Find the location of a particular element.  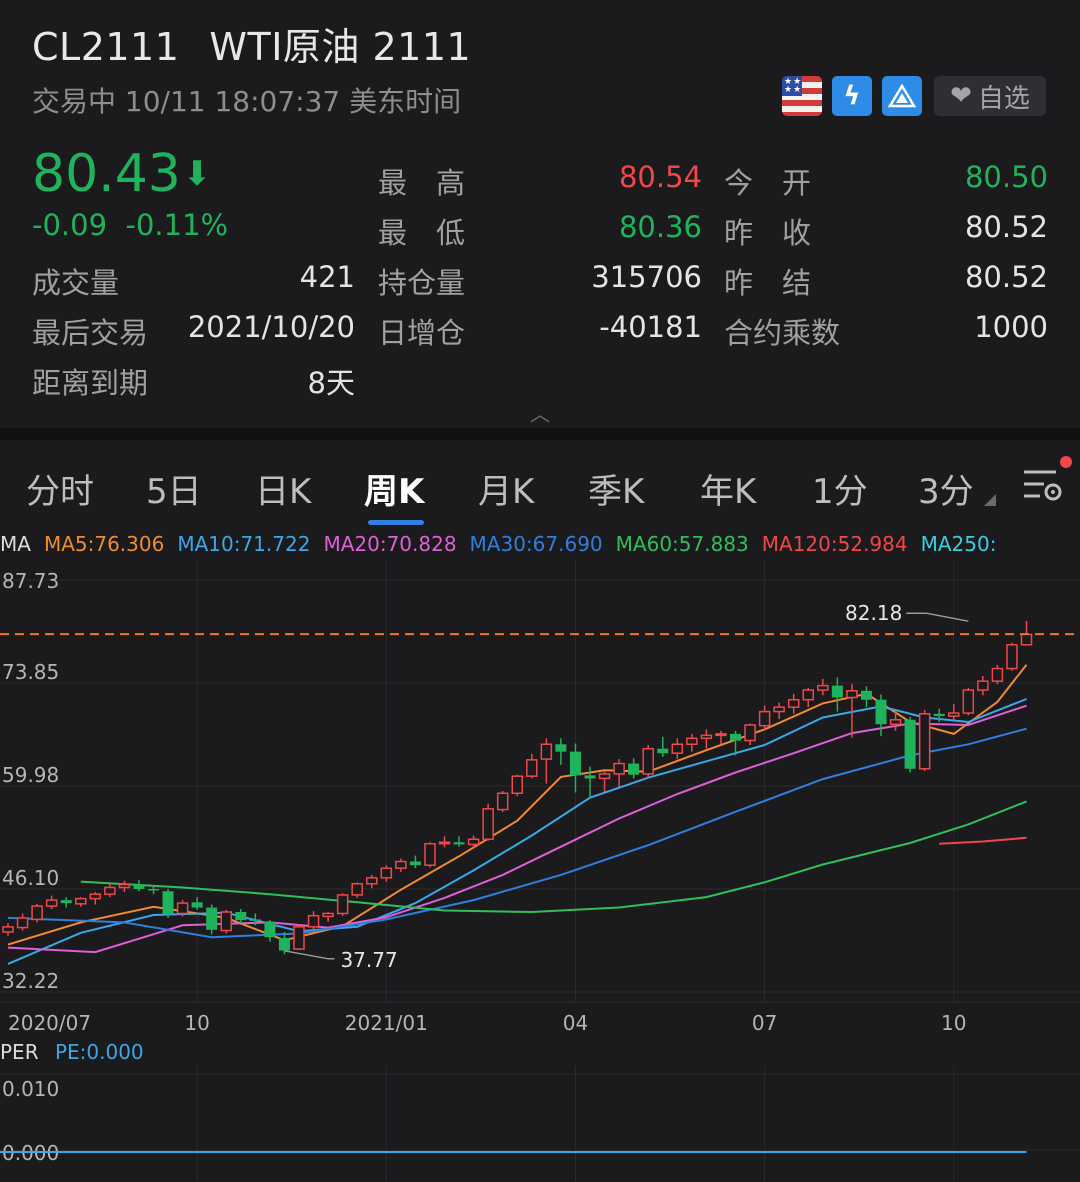

tab-1min: 1分 is located at coordinates (840, 488).